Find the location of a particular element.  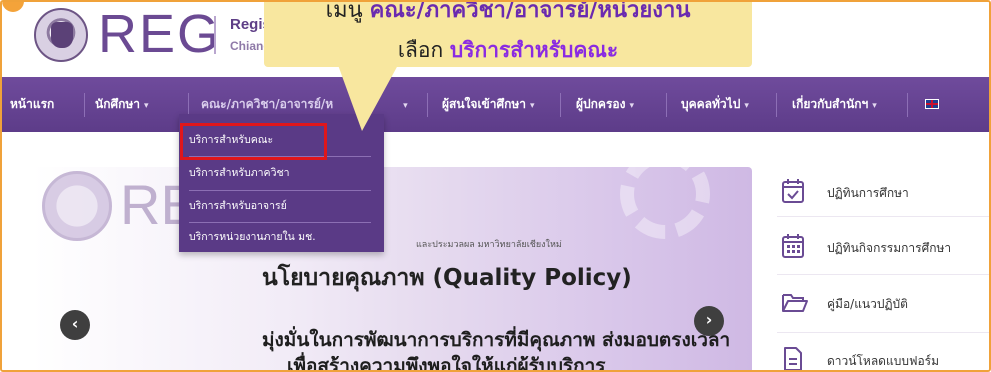

emblem-core is located at coordinates (62, 35).